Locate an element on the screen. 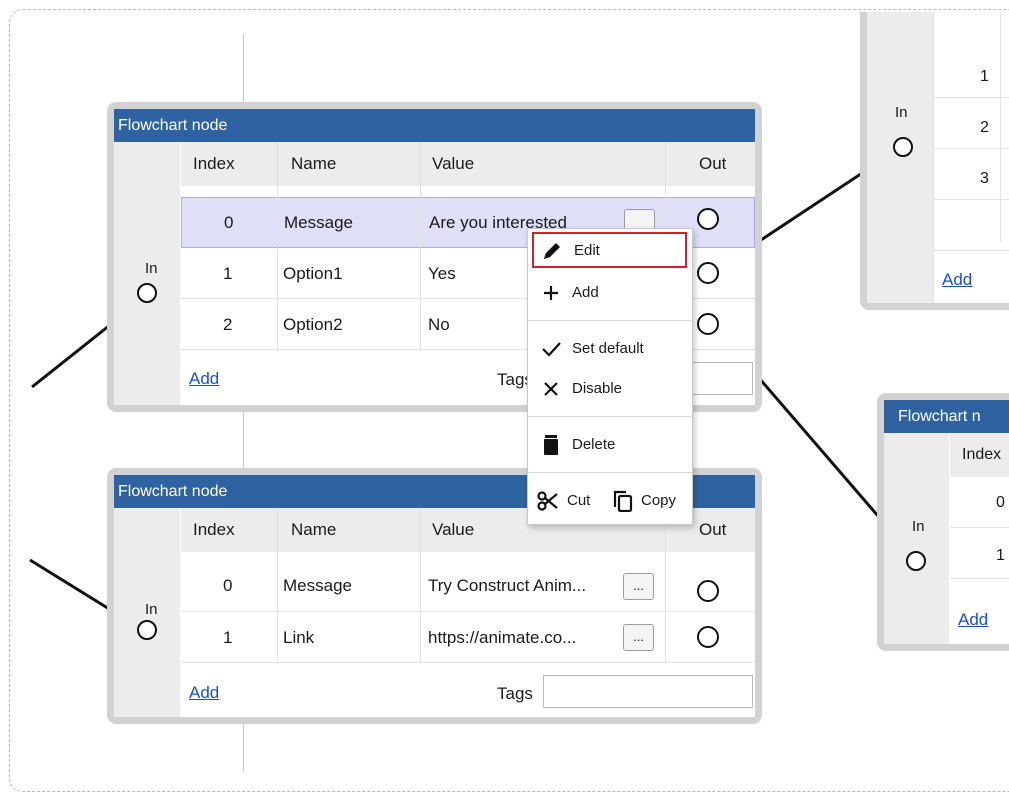 The width and height of the screenshot is (1009, 794). table-row: 2 is located at coordinates (971, 123).